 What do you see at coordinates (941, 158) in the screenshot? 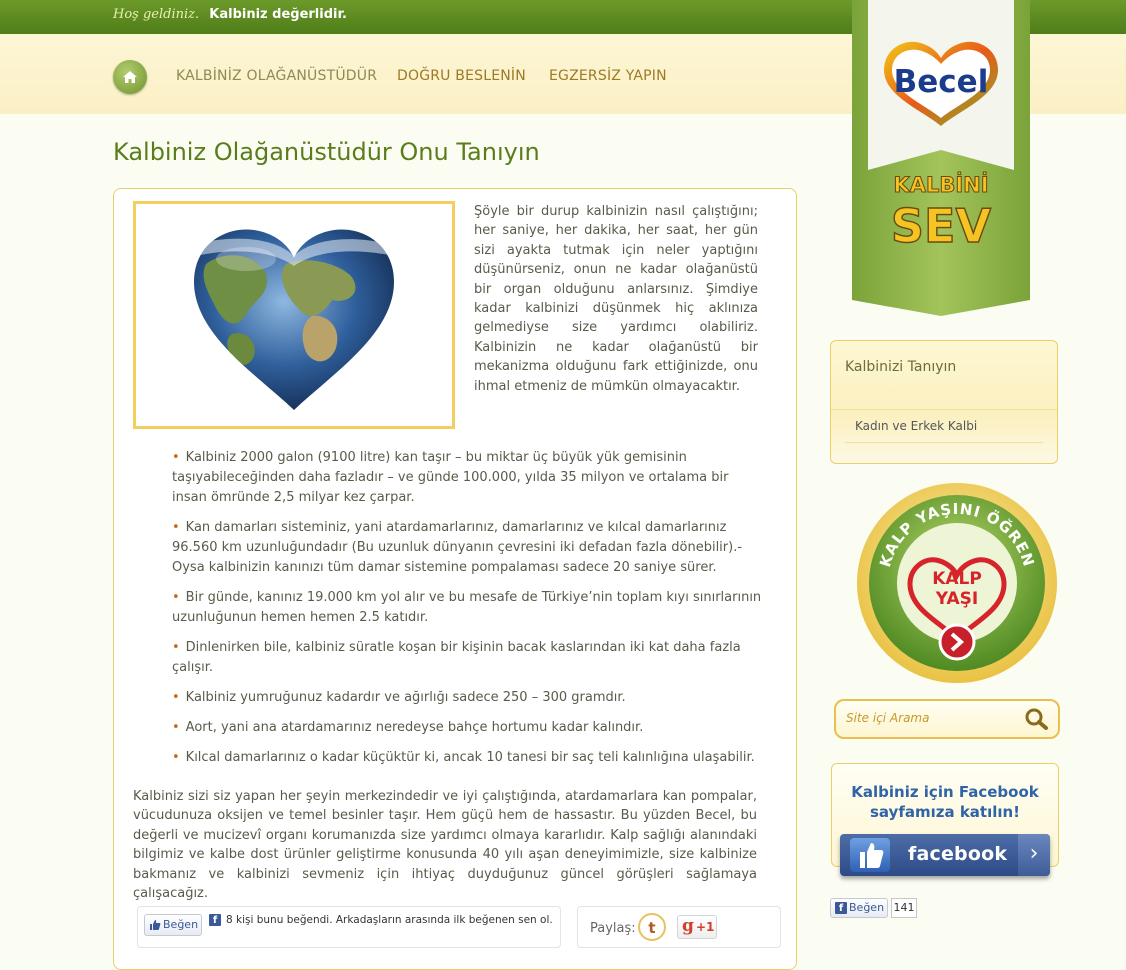
I see `becel-ribbon: Becel KALBİNİ SEV` at bounding box center [941, 158].